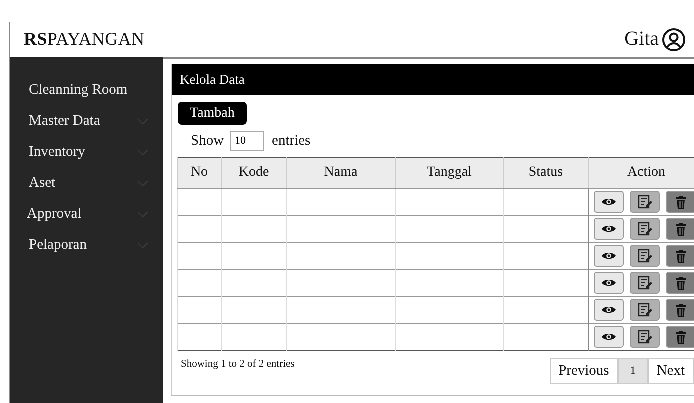 The height and width of the screenshot is (403, 694). Describe the element at coordinates (450, 173) in the screenshot. I see `column-header: Tanggal` at that location.